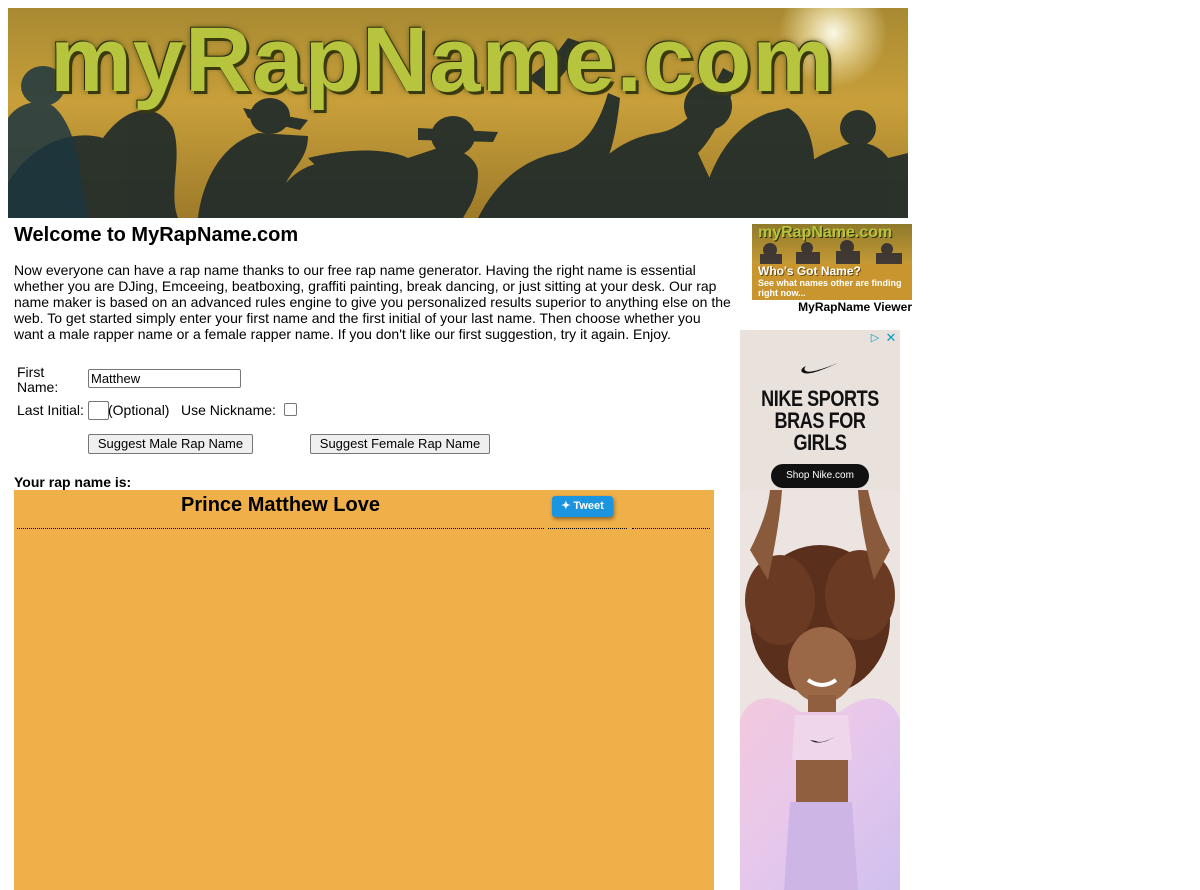 This screenshot has height=890, width=1200. I want to click on viewer-headline: Who's Got Name?, so click(809, 271).